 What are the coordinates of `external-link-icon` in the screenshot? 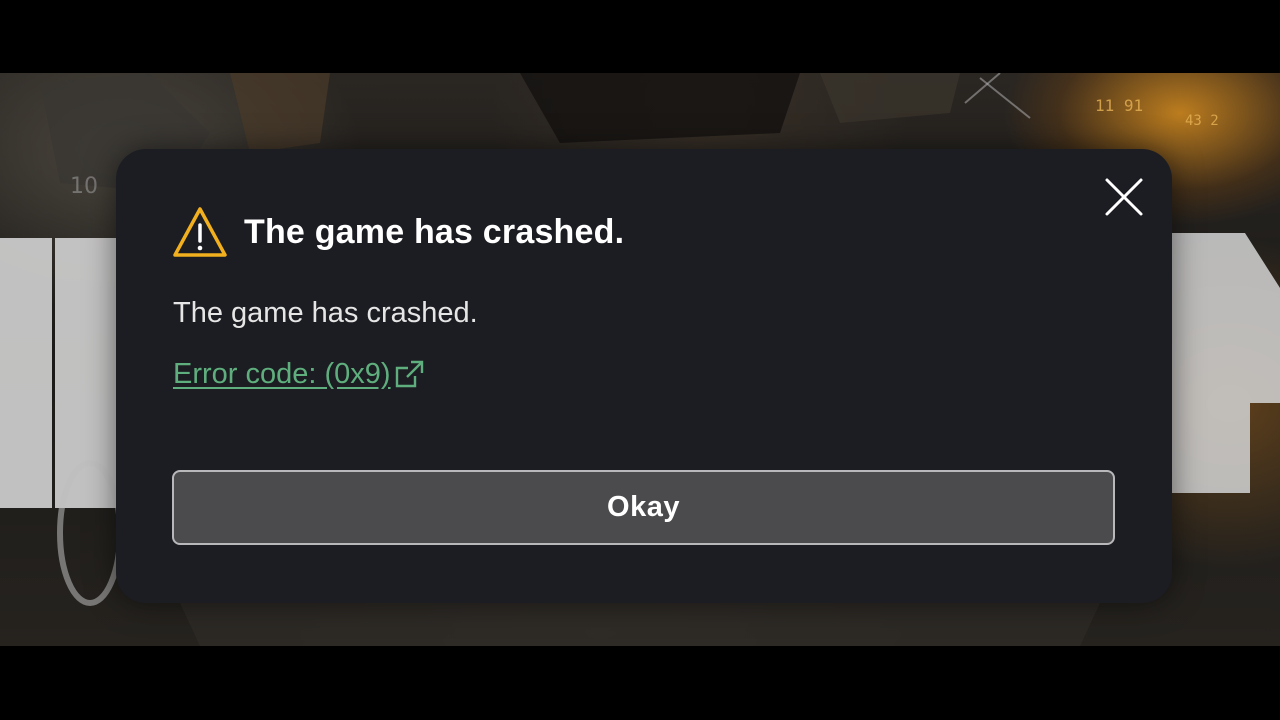 It's located at (409, 374).